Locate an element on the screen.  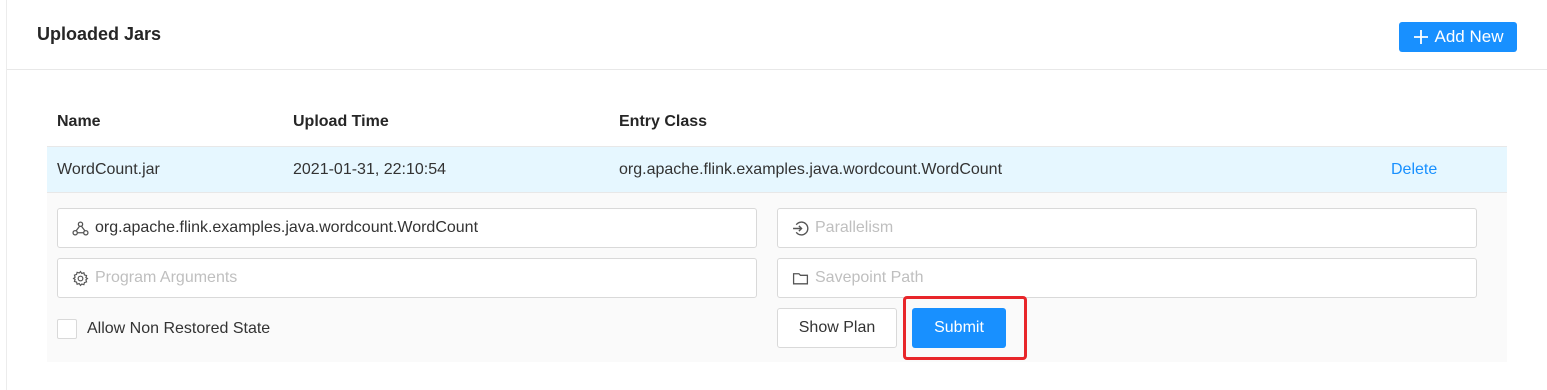
parallelism-field is located at coordinates (1127, 228).